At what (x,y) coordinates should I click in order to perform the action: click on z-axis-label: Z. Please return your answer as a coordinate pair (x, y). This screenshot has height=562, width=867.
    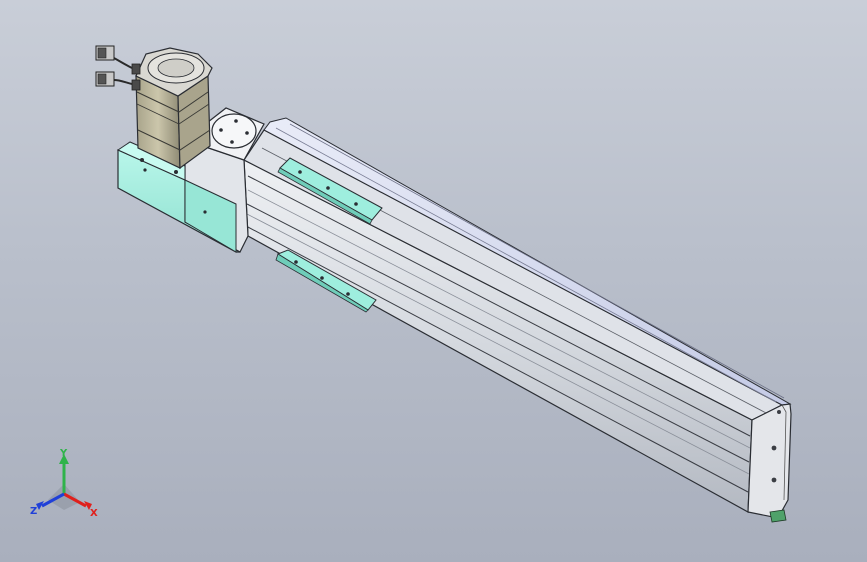
    Looking at the image, I should click on (33, 511).